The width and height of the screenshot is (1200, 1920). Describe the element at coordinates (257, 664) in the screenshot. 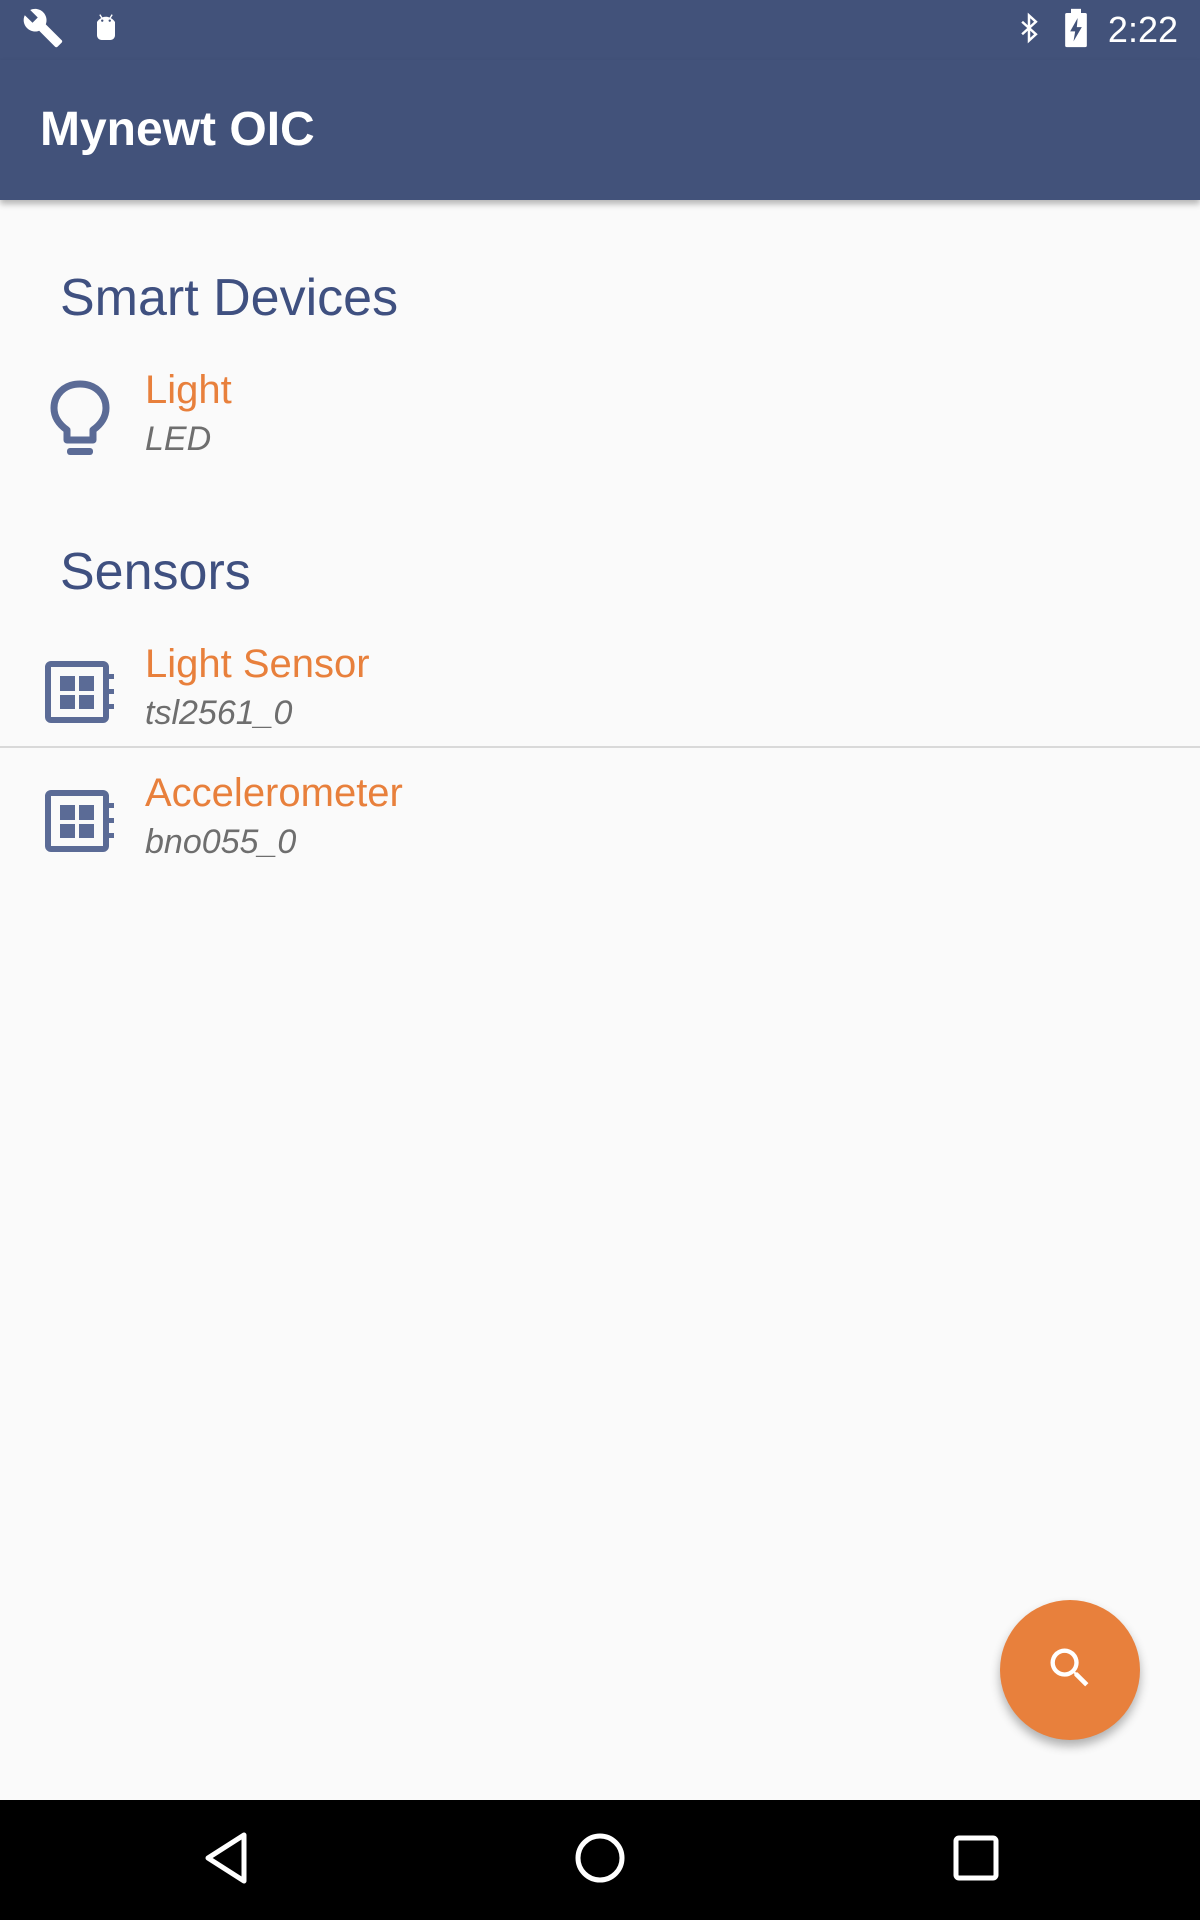

I see `item-title: Light Sensor` at that location.